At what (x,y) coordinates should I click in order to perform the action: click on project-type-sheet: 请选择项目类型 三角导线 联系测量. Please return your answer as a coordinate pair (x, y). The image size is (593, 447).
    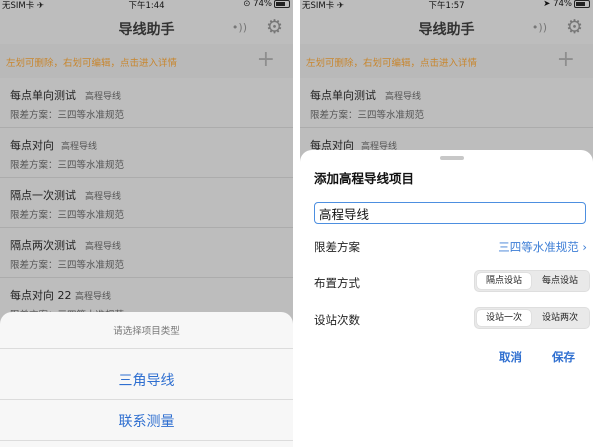
    Looking at the image, I should click on (146, 379).